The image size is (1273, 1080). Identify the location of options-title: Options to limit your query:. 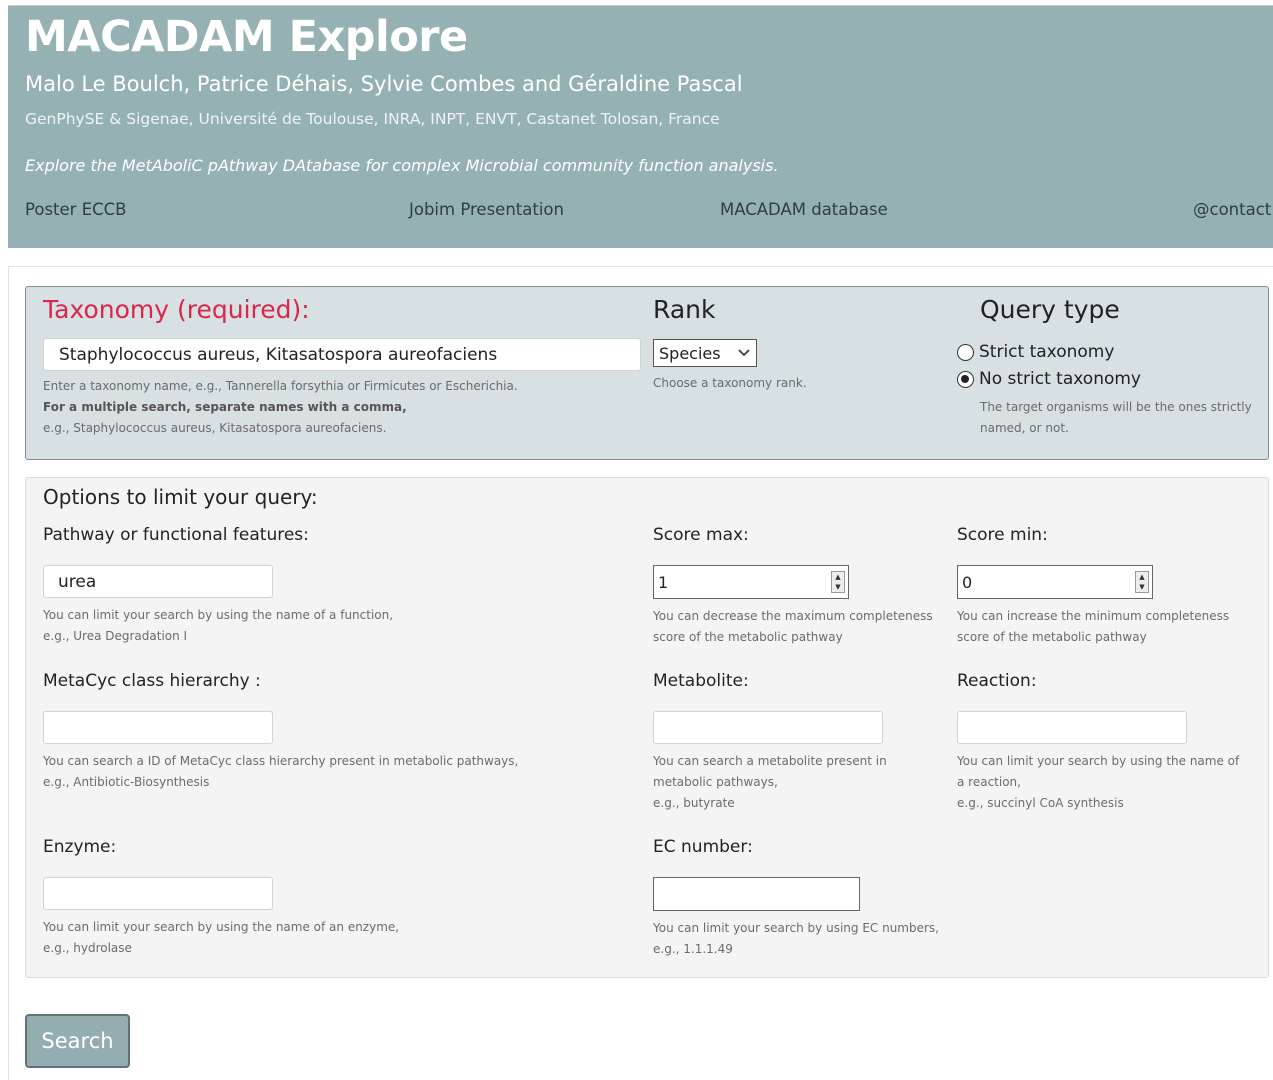
(180, 497).